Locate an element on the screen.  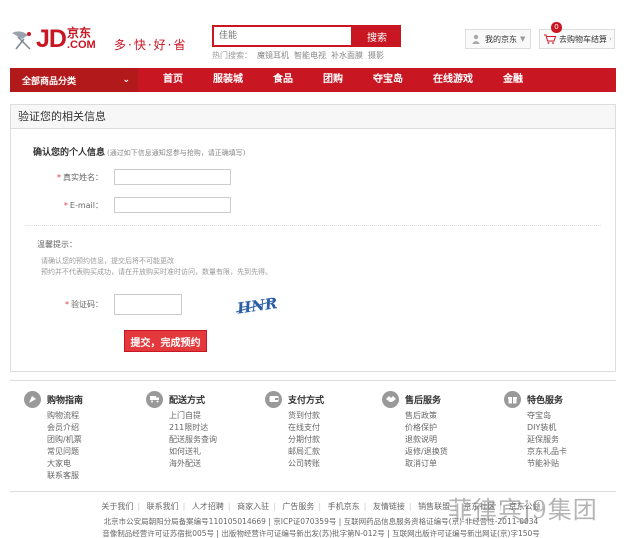
slogan: 多·快·好·省 is located at coordinates (151, 45).